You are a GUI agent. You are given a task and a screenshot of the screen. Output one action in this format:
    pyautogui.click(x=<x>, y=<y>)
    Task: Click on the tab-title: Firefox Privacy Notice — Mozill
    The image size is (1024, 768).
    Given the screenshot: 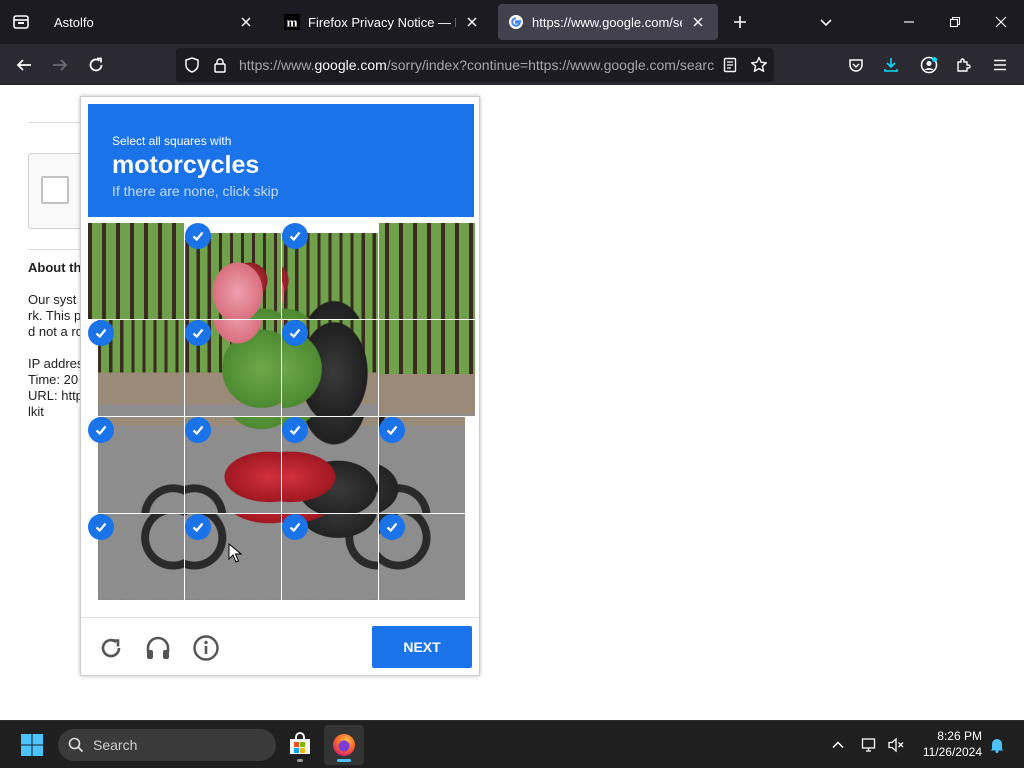 What is the action you would take?
    pyautogui.click(x=382, y=22)
    